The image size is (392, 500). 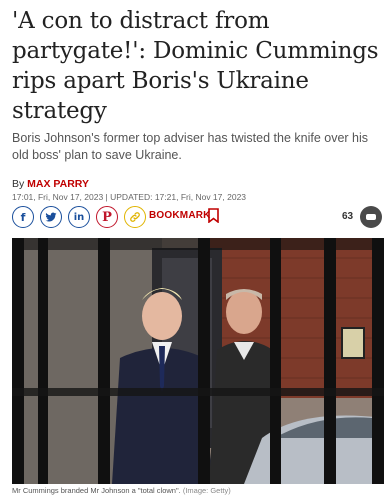 I want to click on pinterest-glyph: P, so click(x=107, y=217).